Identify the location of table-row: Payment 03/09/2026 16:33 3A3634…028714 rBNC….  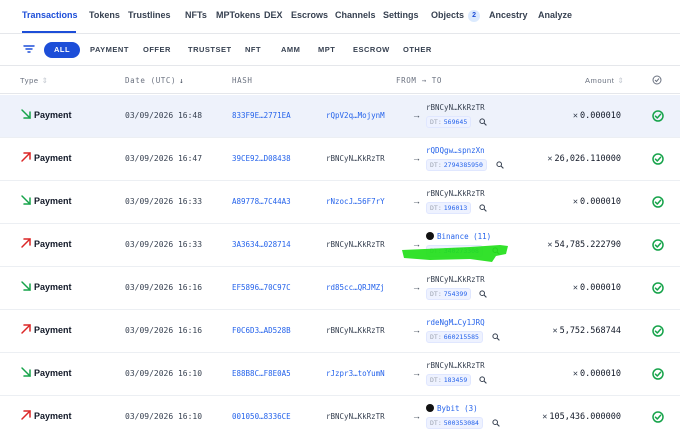
(340, 245).